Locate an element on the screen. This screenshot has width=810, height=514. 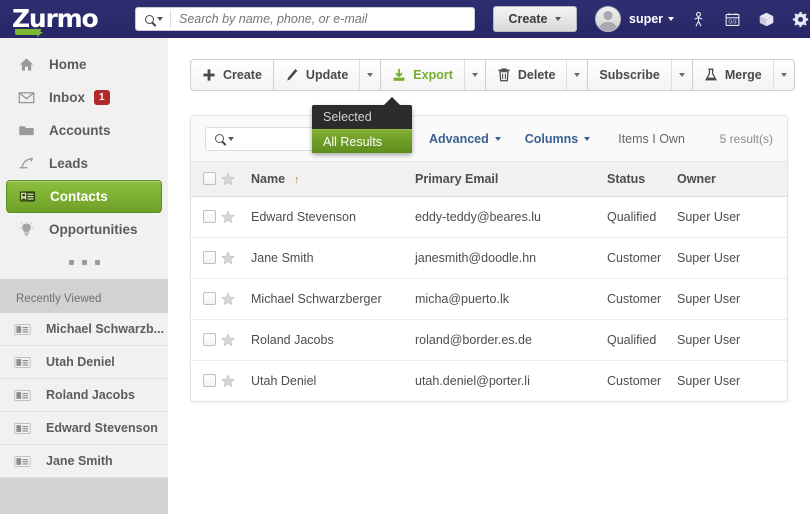
global-search is located at coordinates (305, 19).